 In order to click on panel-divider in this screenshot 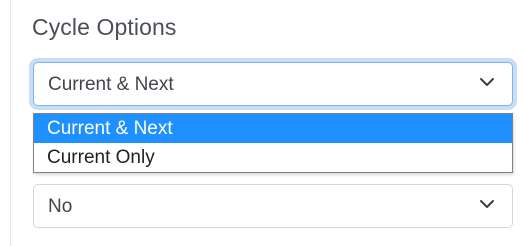, I will do `click(10, 123)`.